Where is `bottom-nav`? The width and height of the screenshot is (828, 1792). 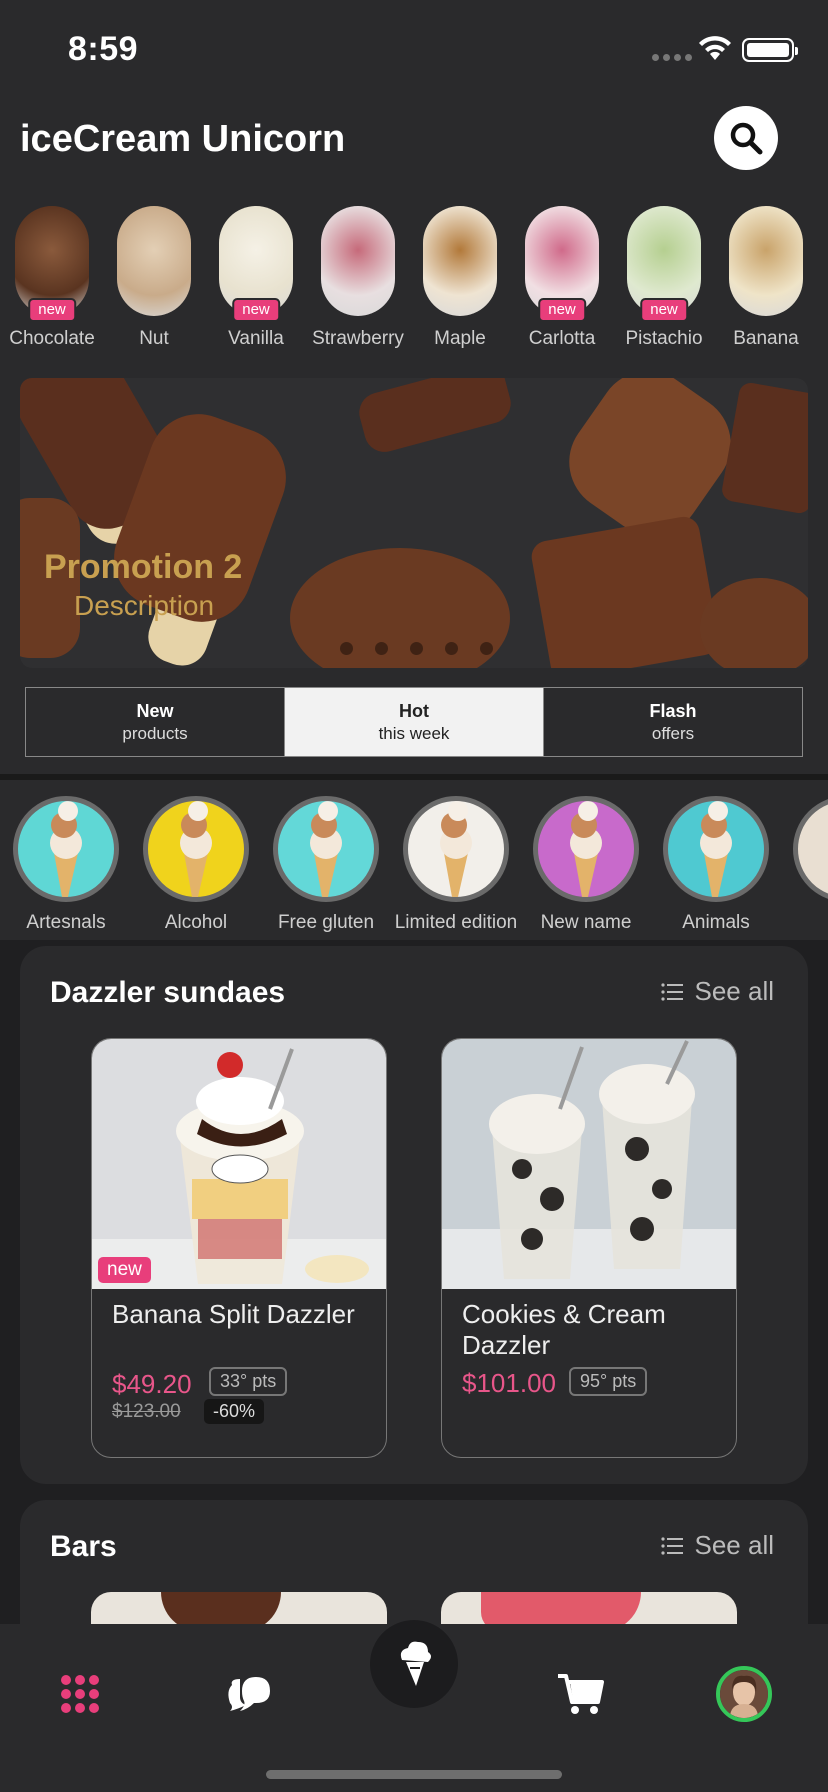 bottom-nav is located at coordinates (414, 1706).